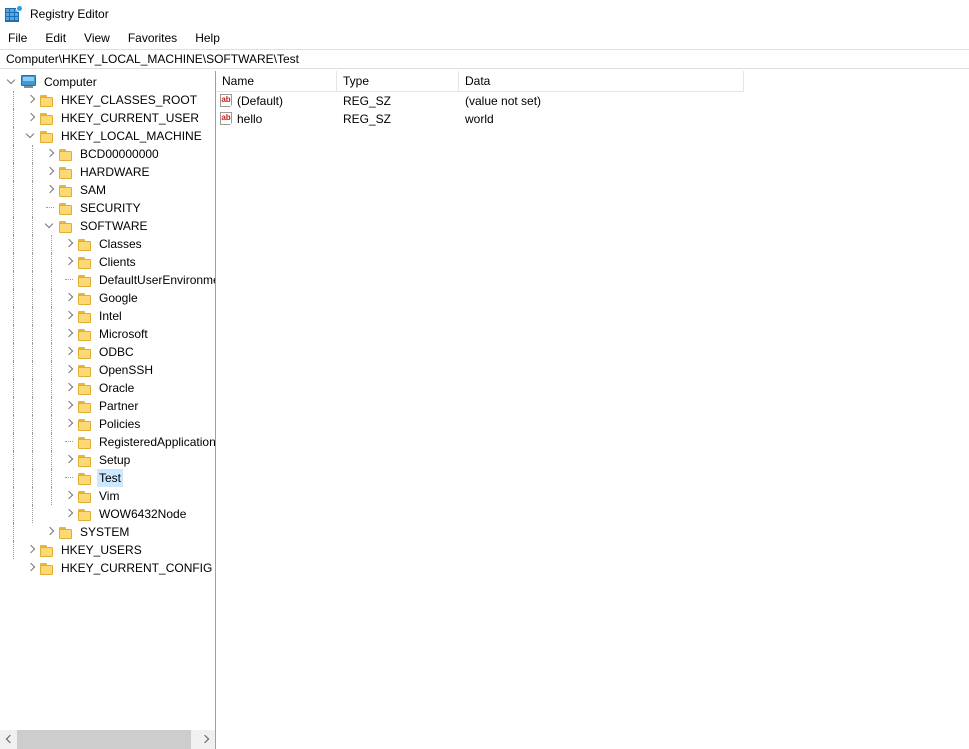  What do you see at coordinates (107, 568) in the screenshot?
I see `tree-node-hkey-current-config: HKEY_CURRENT_CONFIG` at bounding box center [107, 568].